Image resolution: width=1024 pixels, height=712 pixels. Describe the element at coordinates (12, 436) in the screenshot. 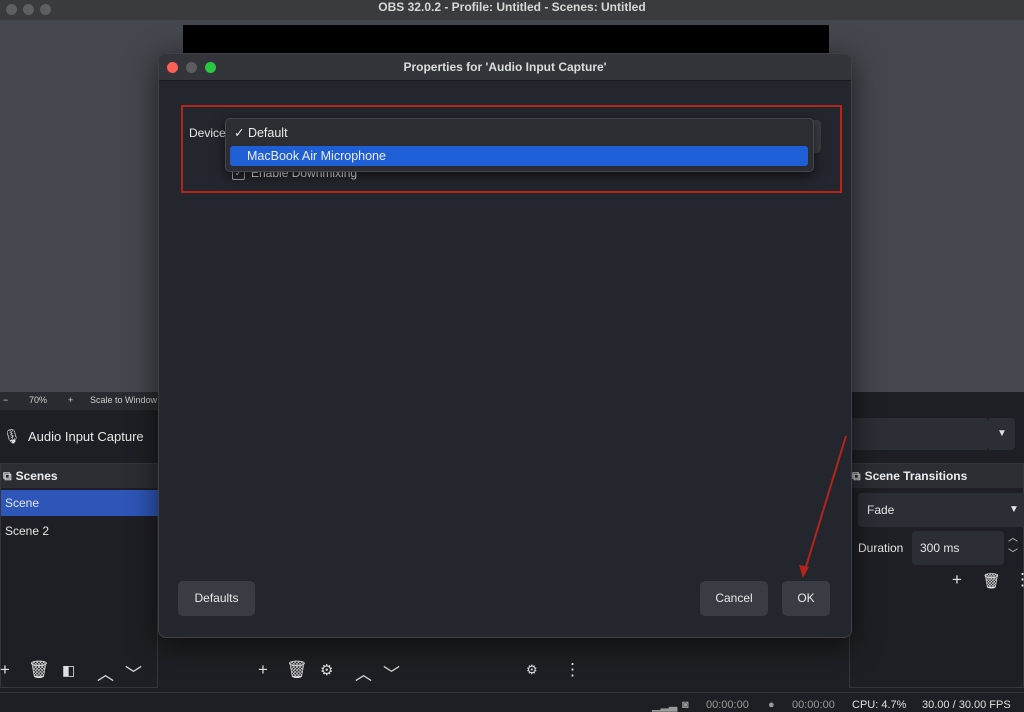

I see `microphone-icon: 🎙` at that location.